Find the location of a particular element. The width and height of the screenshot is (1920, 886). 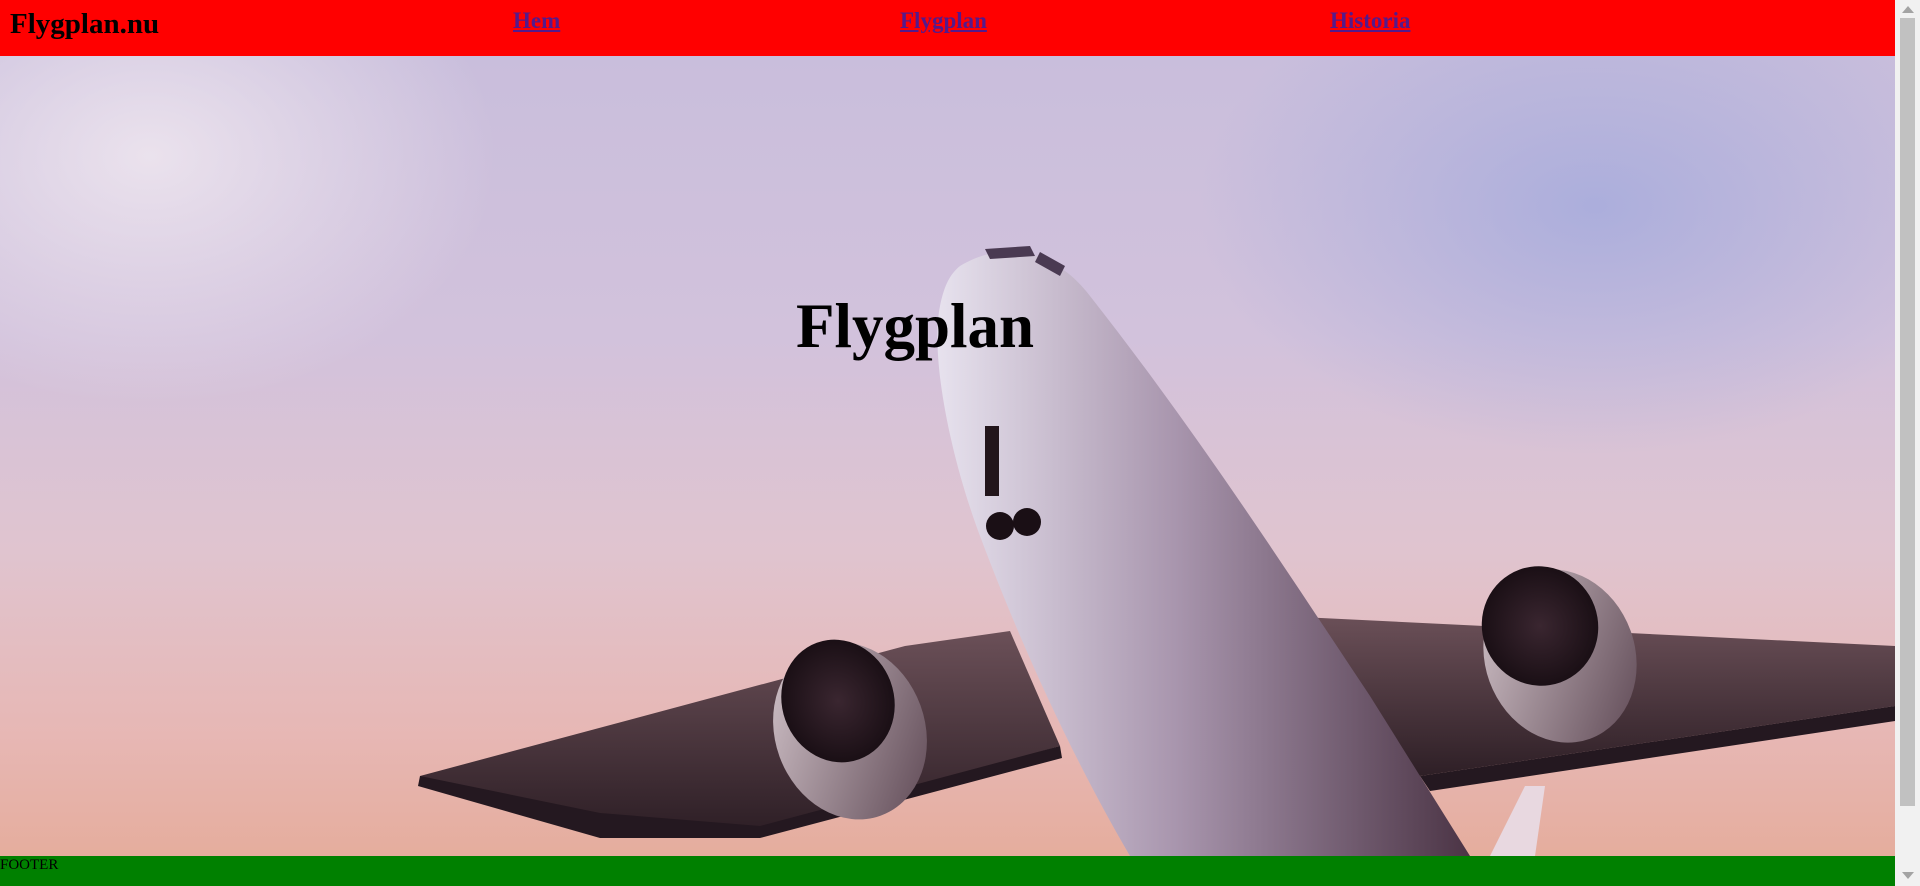

scroll-up-arrow-icon is located at coordinates (1908, 9).